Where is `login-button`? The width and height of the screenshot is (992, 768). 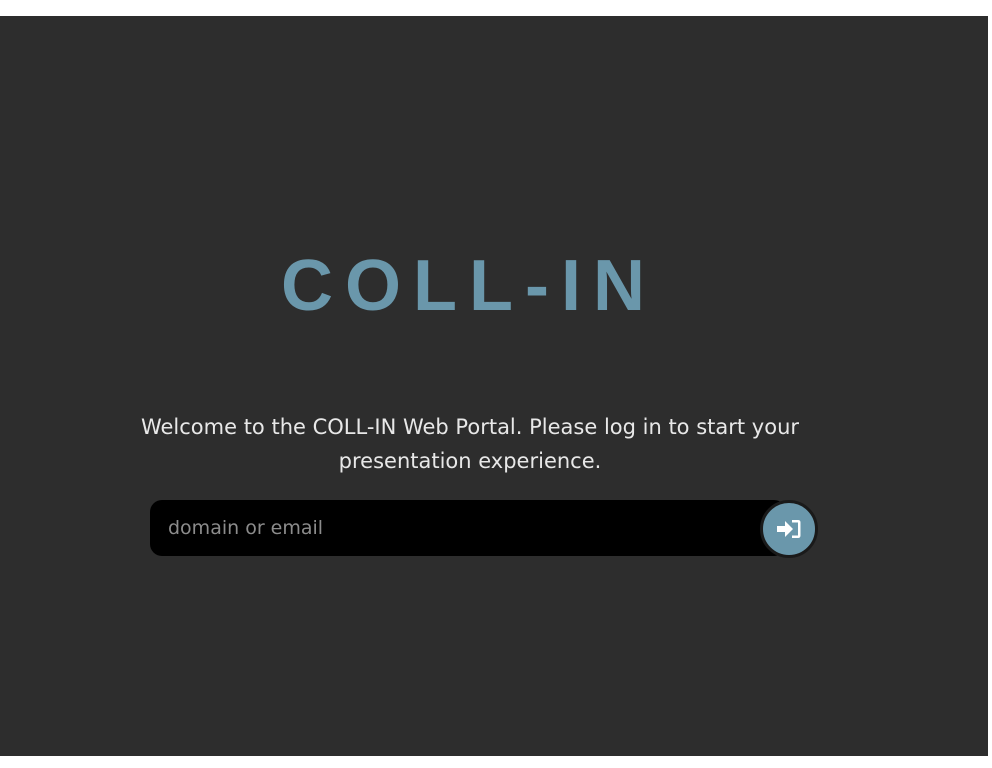 login-button is located at coordinates (789, 529).